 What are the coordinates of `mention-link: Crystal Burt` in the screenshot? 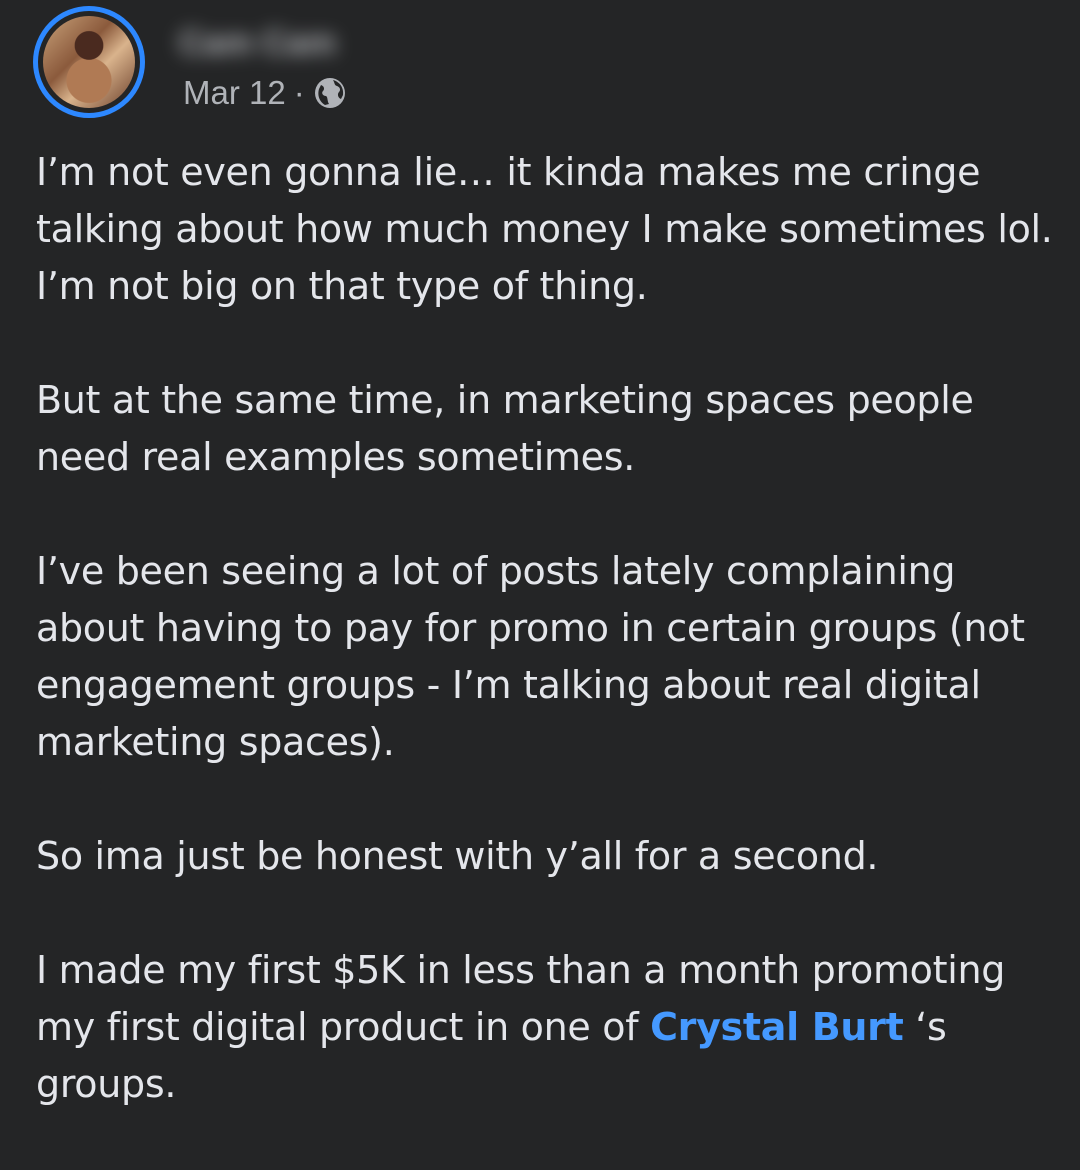 It's located at (777, 1027).